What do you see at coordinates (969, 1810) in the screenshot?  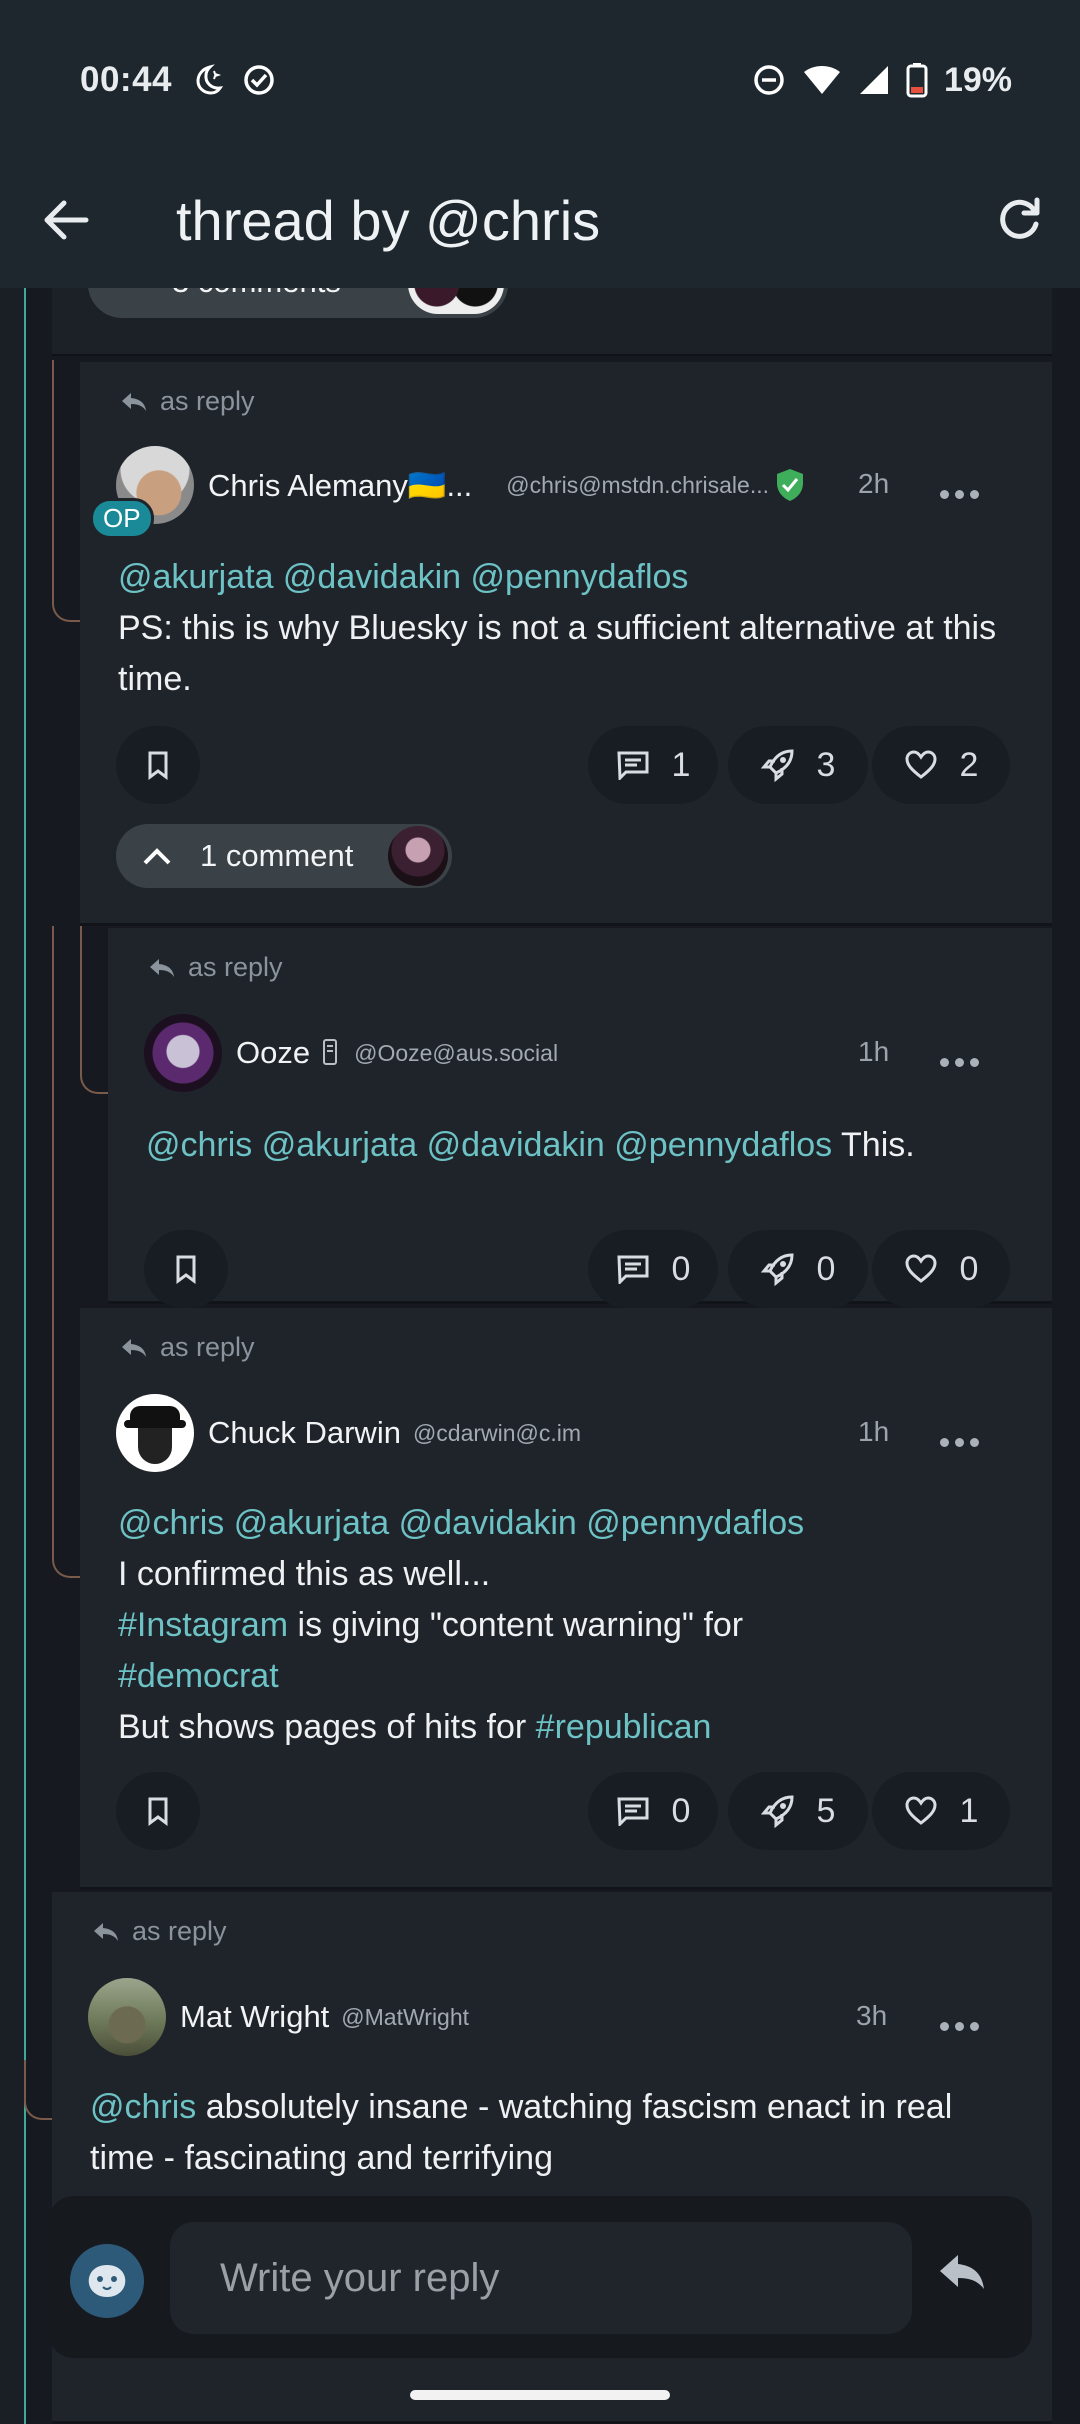 I see `fav-count: 1` at bounding box center [969, 1810].